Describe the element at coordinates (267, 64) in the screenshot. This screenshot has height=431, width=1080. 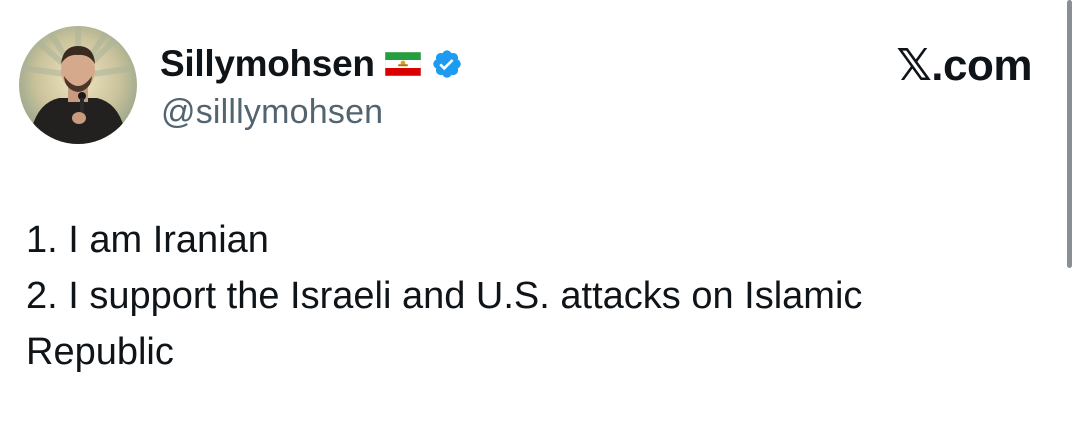
I see `display-name: Sillymohsen` at that location.